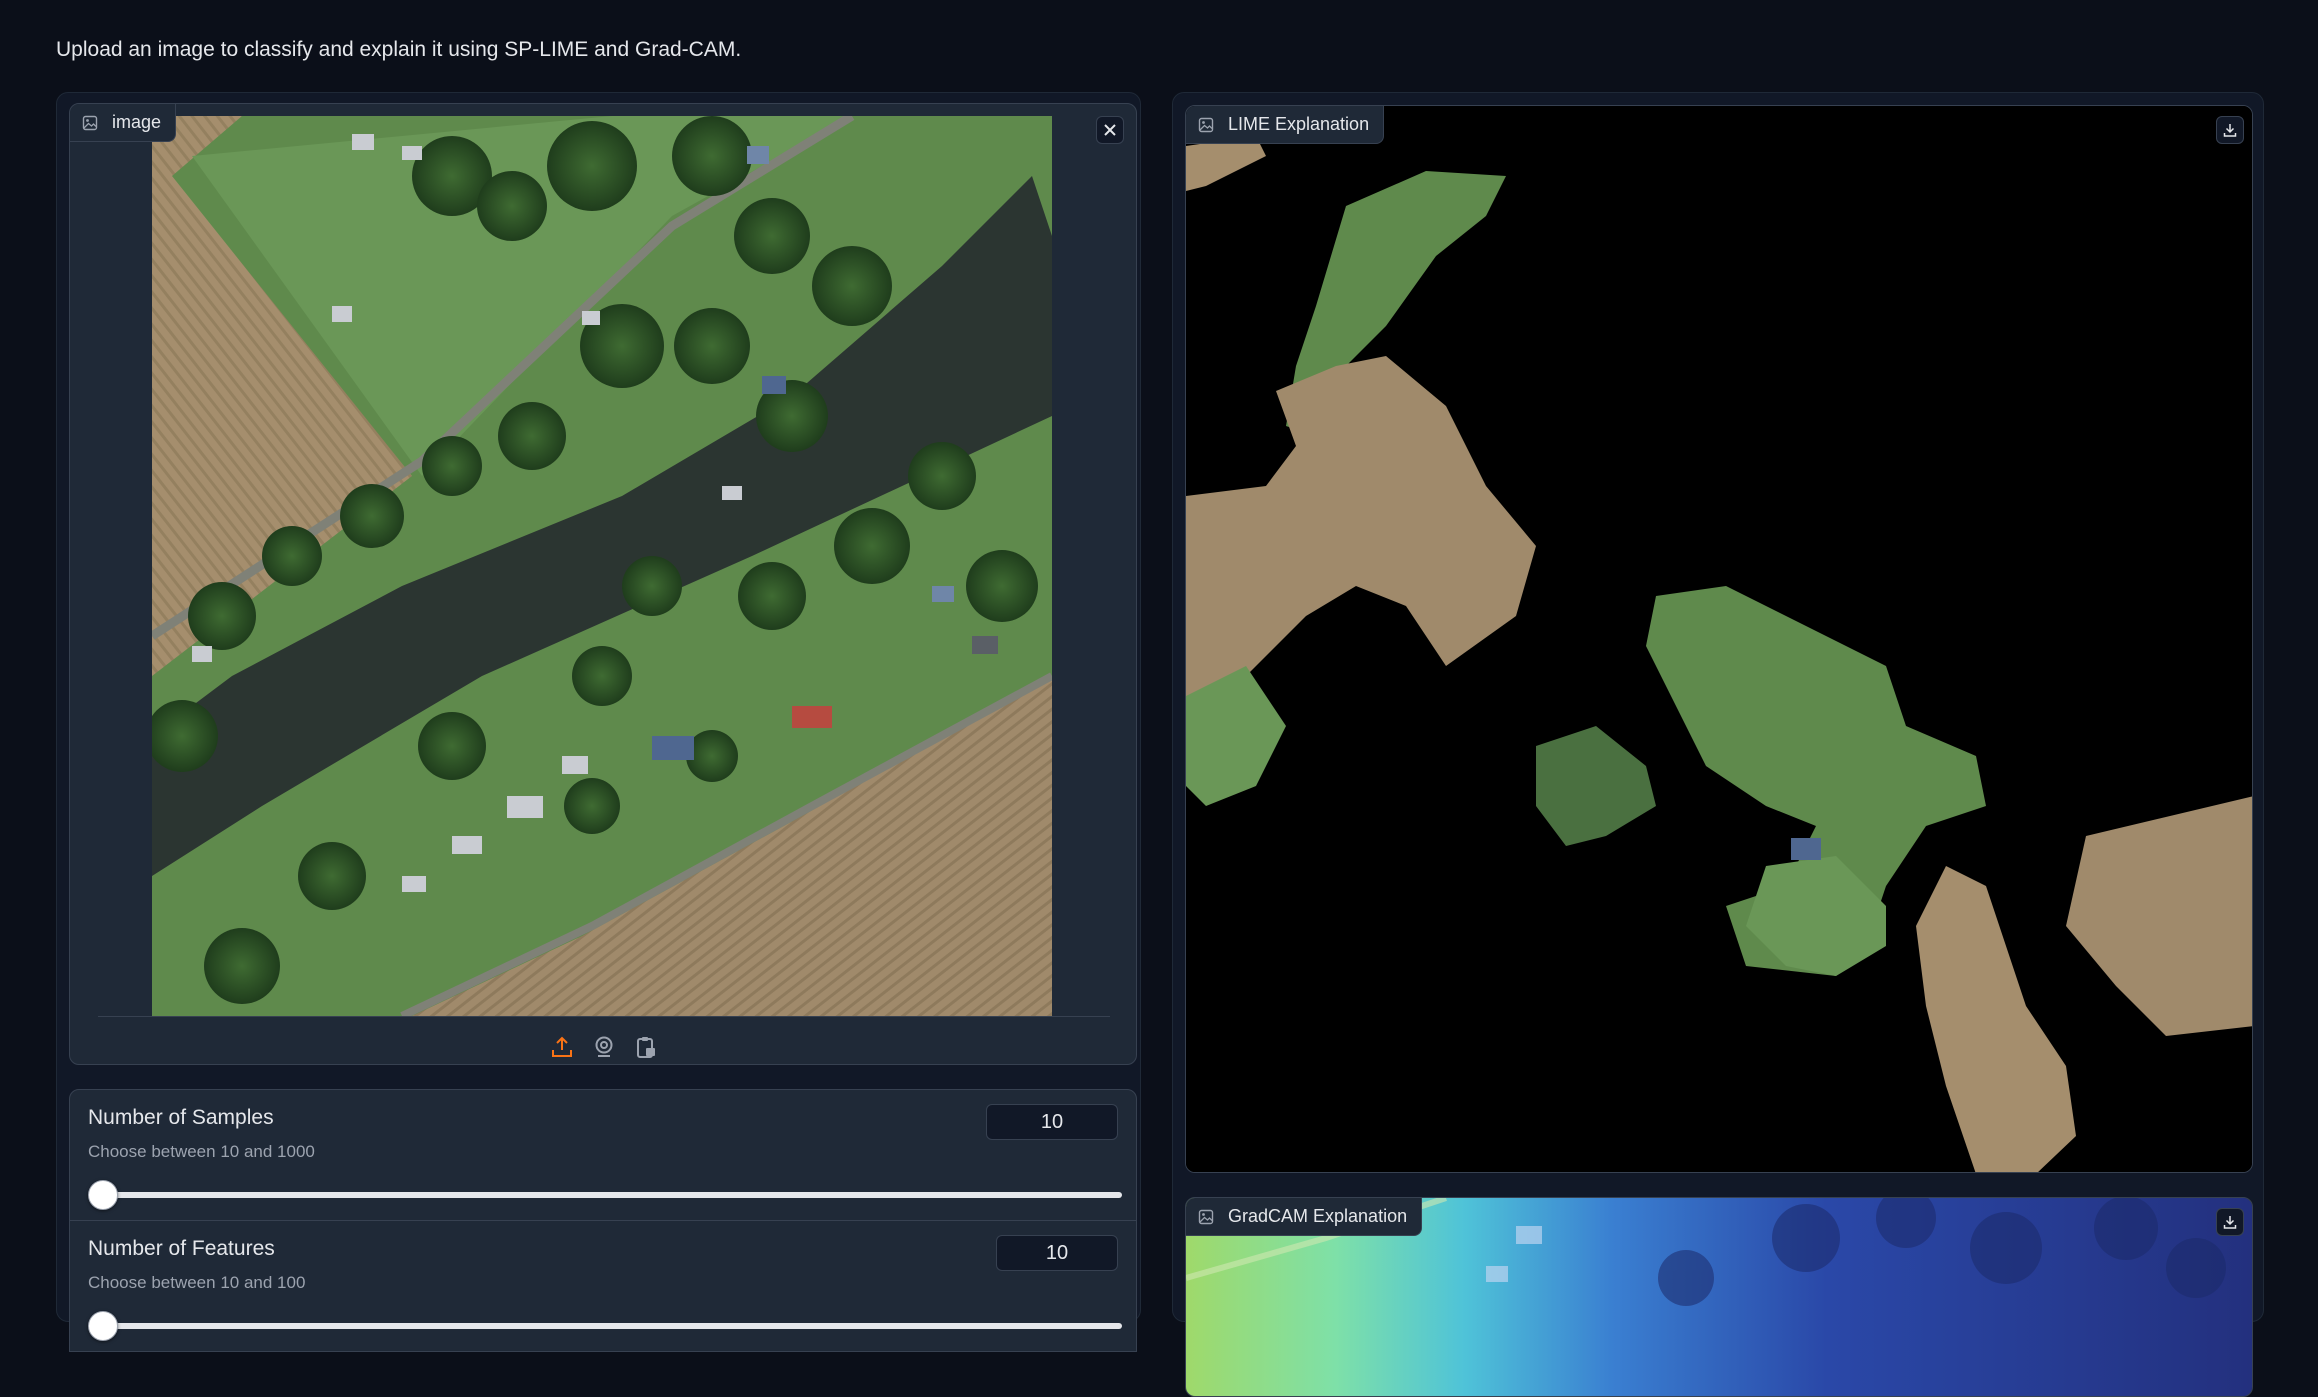 This screenshot has height=1397, width=2318. What do you see at coordinates (1318, 1216) in the screenshot?
I see `gradcam-output-label-text: GradCAM Explanation` at bounding box center [1318, 1216].